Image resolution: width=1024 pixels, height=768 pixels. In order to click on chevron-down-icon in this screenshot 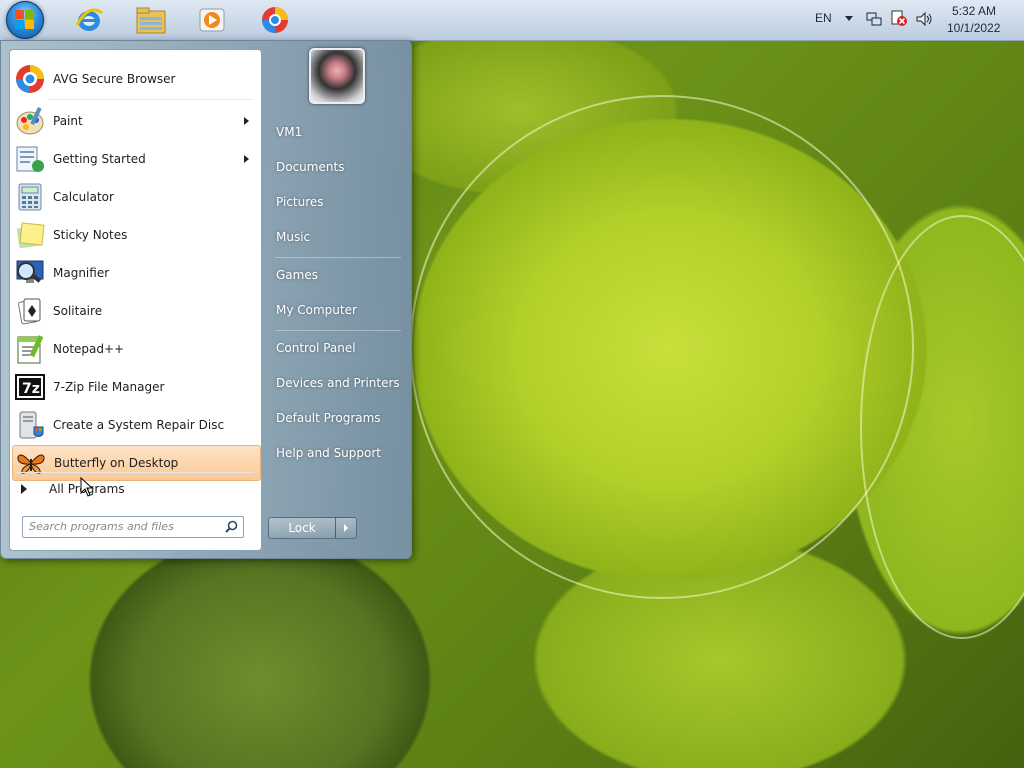, I will do `click(849, 18)`.